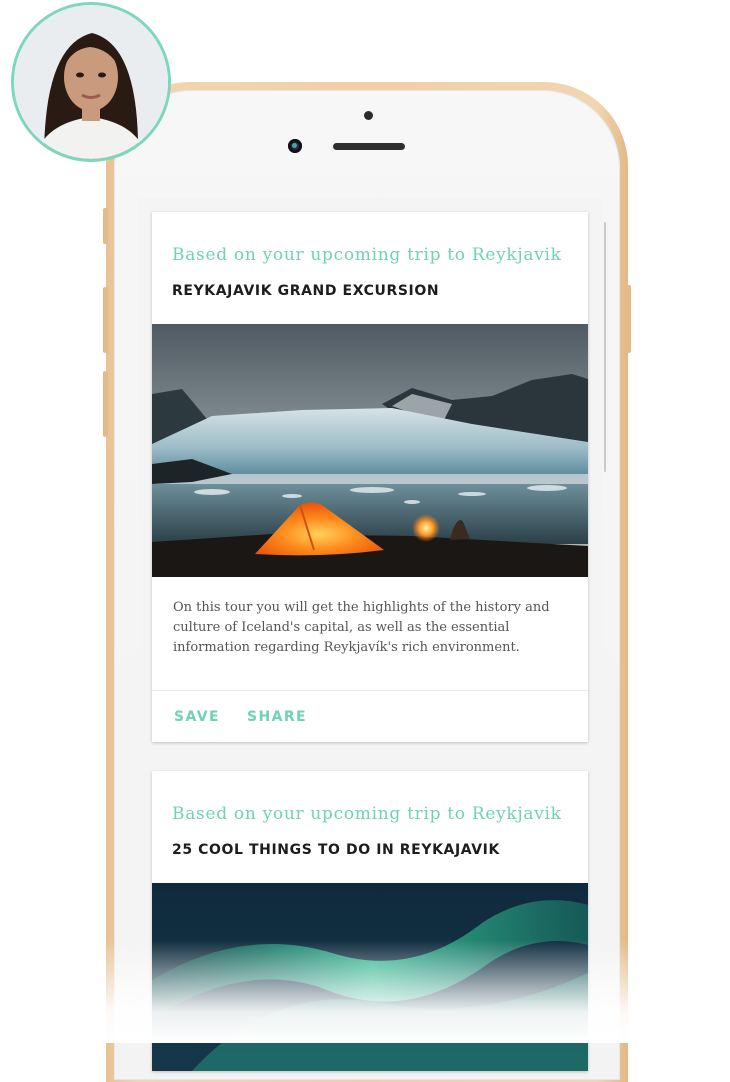 This screenshot has height=1082, width=730. Describe the element at coordinates (368, 115) in the screenshot. I see `proximity-sensor` at that location.